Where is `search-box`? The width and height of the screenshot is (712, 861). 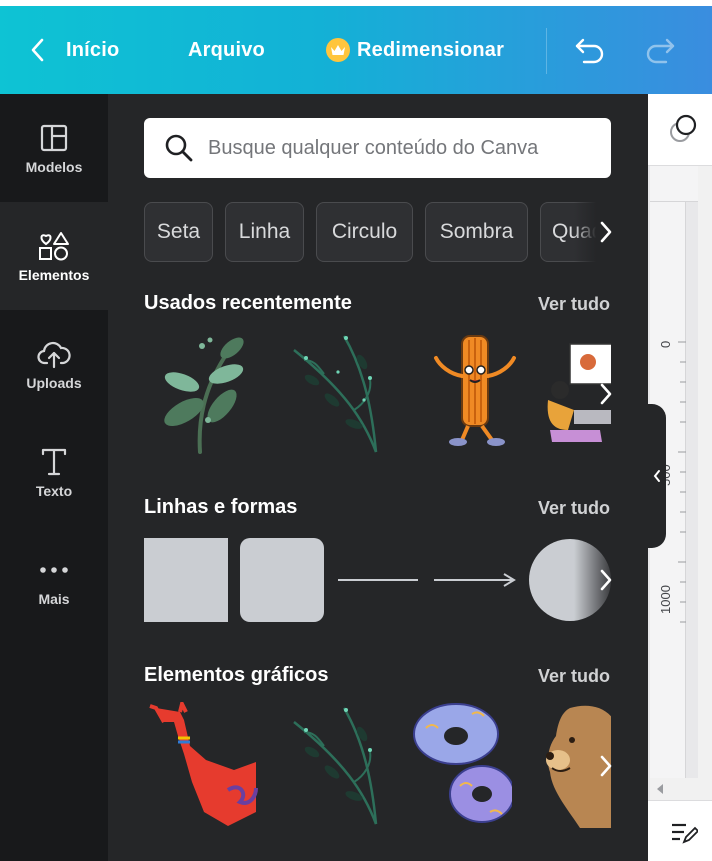
search-box is located at coordinates (377, 148).